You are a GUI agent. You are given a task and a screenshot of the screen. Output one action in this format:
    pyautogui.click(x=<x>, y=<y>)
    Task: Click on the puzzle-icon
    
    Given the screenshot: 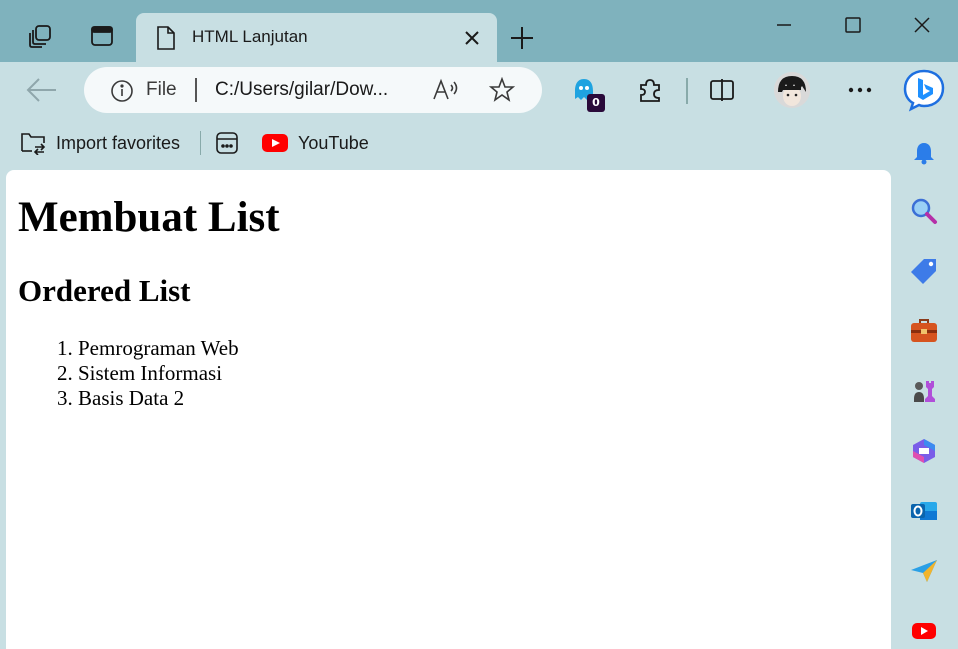 What is the action you would take?
    pyautogui.click(x=650, y=90)
    